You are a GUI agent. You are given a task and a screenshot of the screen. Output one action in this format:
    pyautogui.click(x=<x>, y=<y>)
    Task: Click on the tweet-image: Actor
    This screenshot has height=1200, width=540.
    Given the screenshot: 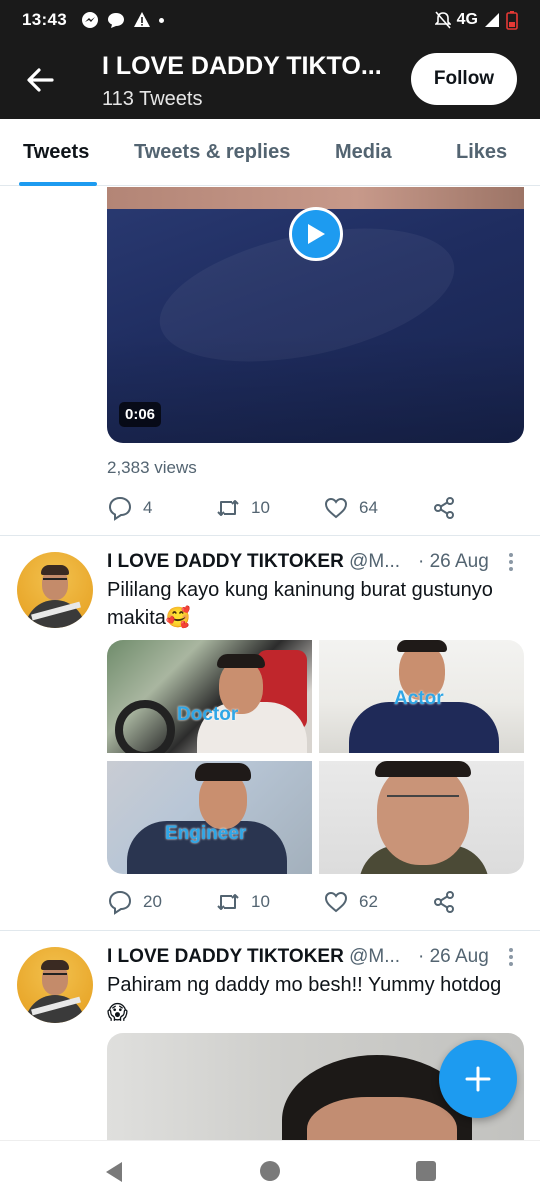 What is the action you would take?
    pyautogui.click(x=421, y=696)
    